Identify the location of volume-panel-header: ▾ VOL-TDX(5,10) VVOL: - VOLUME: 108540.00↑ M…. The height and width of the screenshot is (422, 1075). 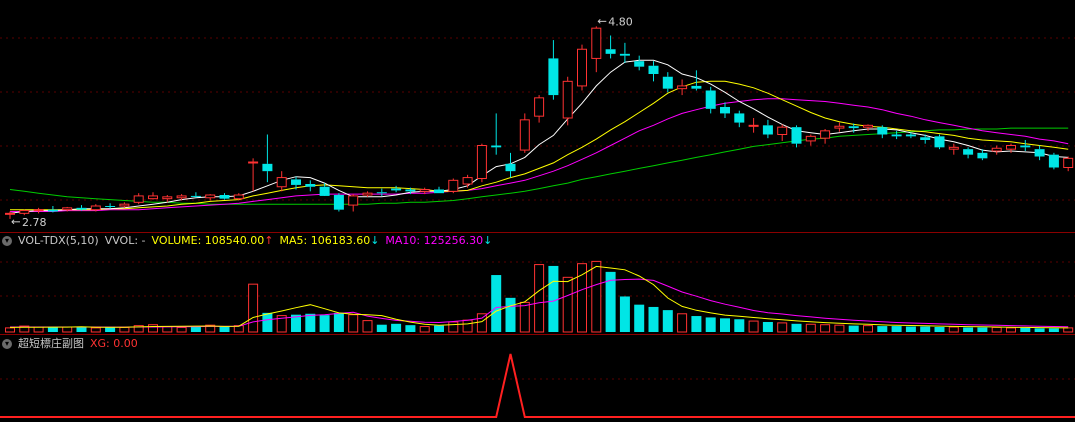
(249, 241).